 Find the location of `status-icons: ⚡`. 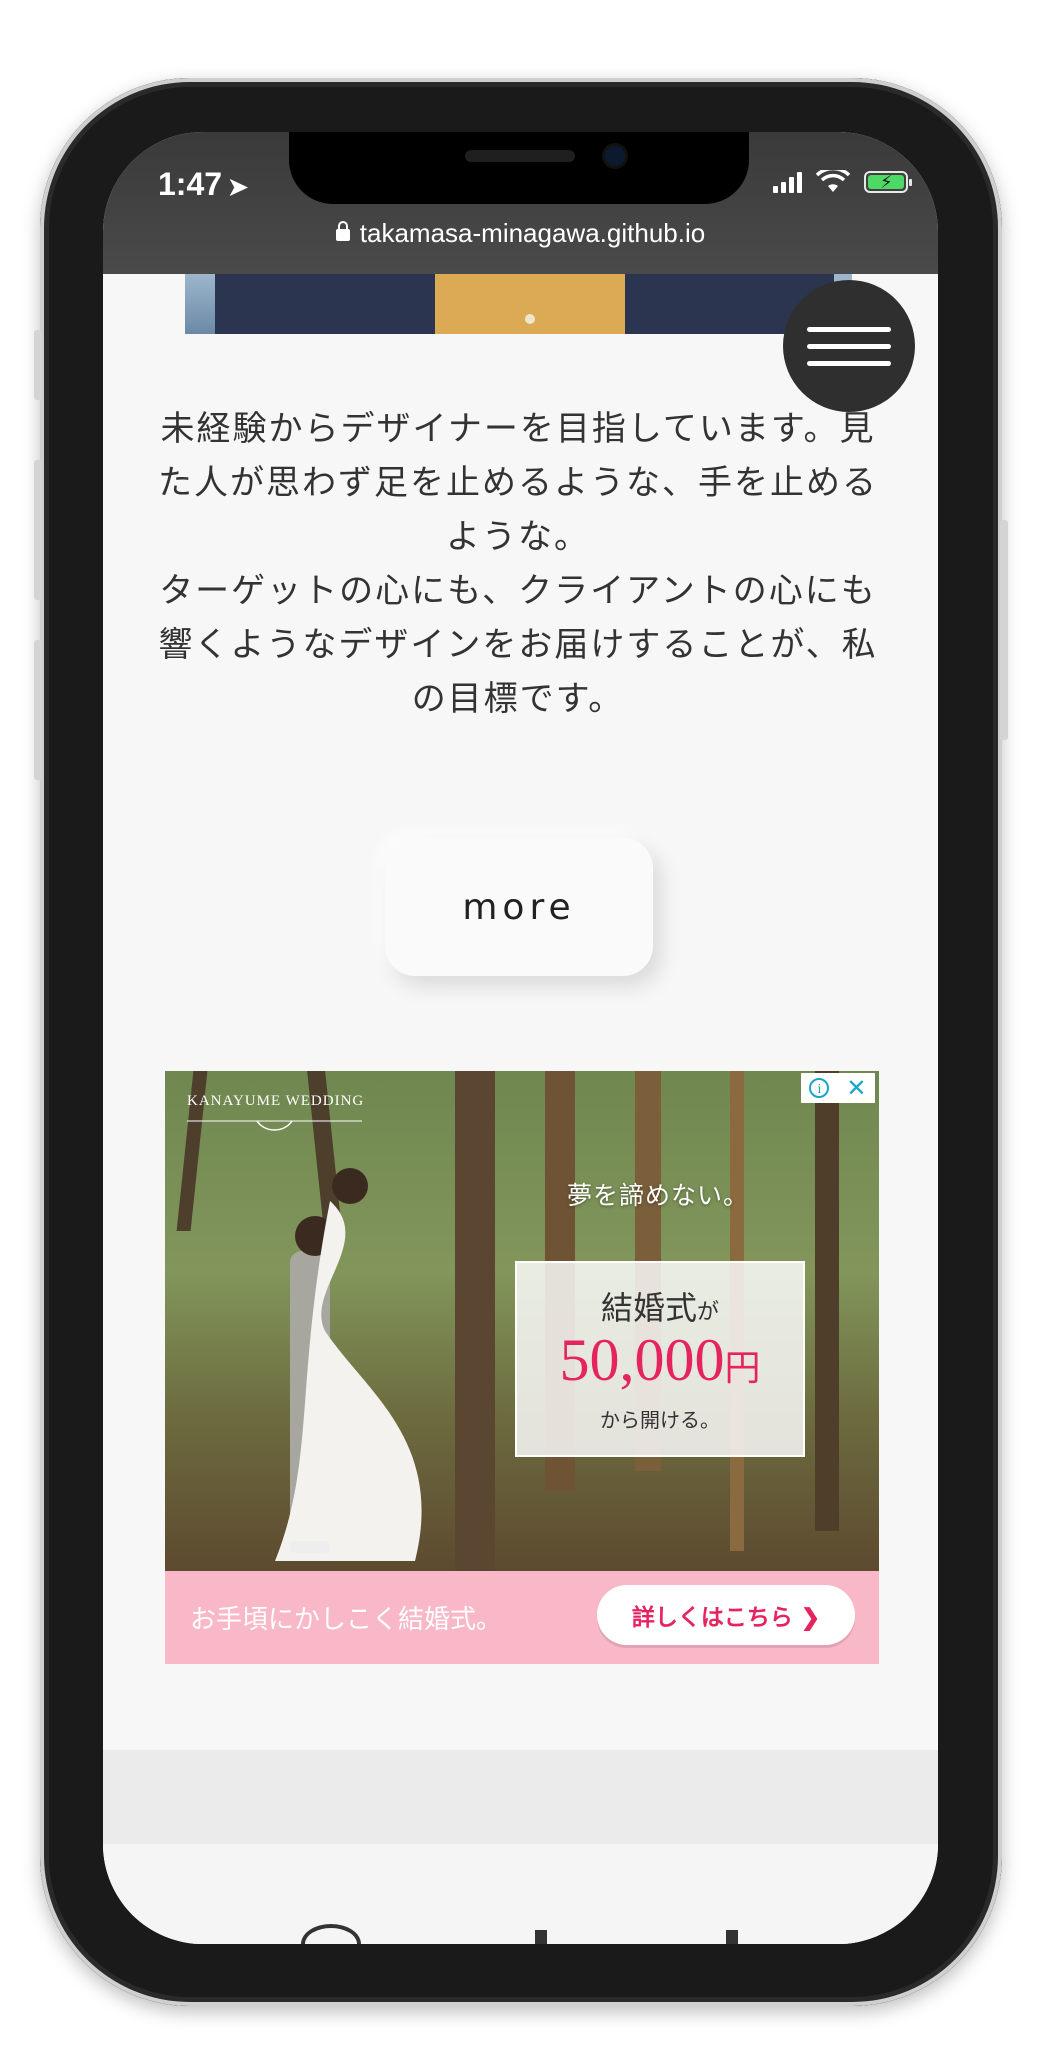

status-icons: ⚡ is located at coordinates (842, 182).